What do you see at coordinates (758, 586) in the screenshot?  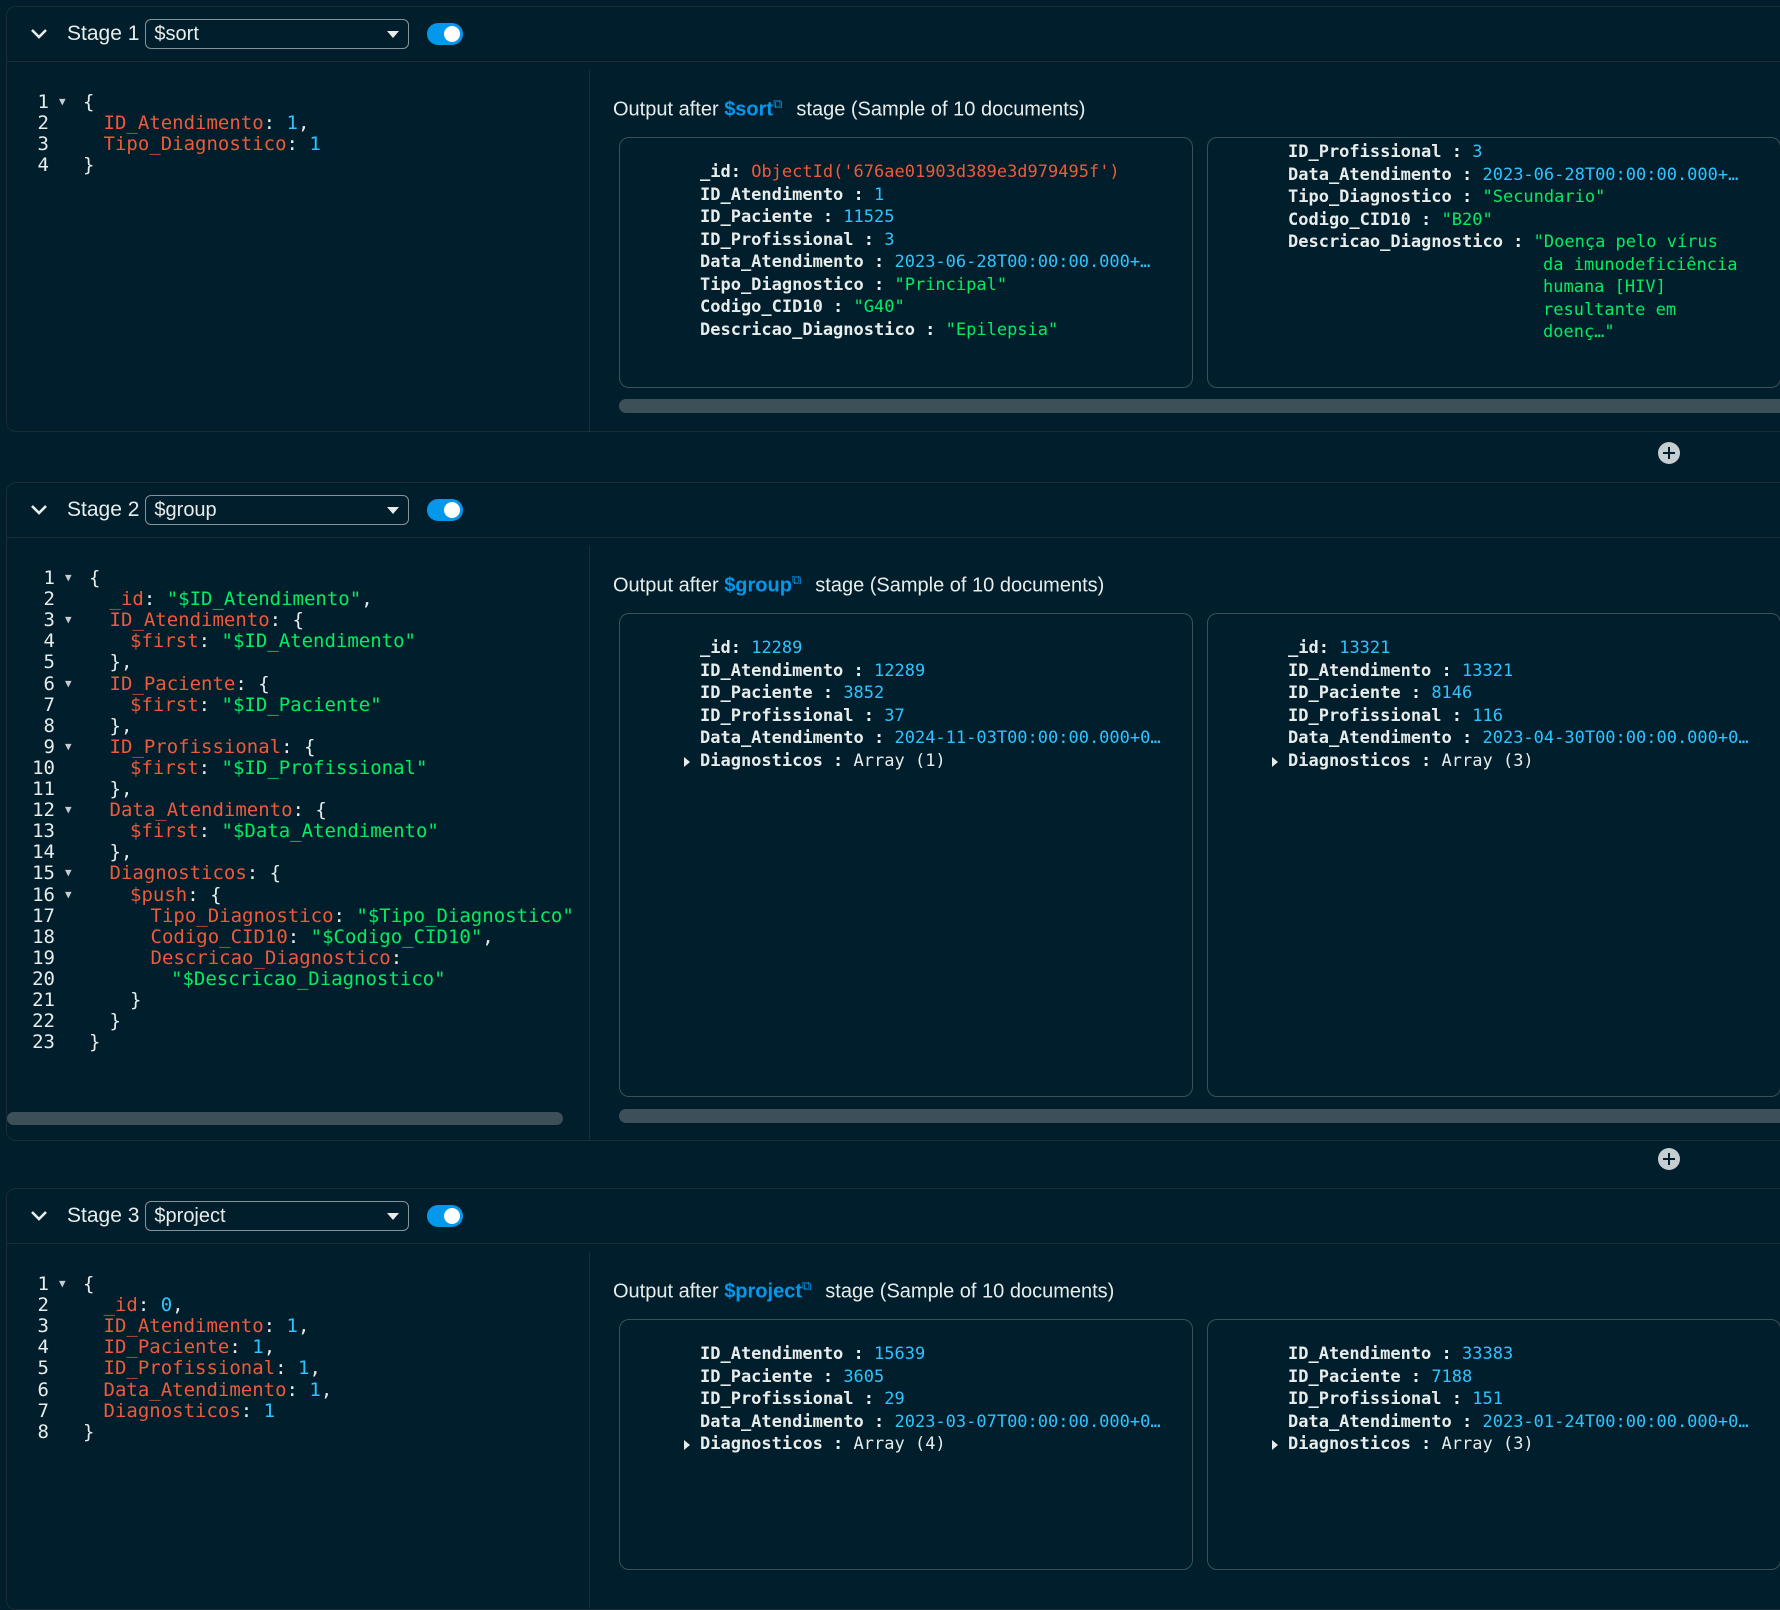 I see `output-operator-link: $group` at bounding box center [758, 586].